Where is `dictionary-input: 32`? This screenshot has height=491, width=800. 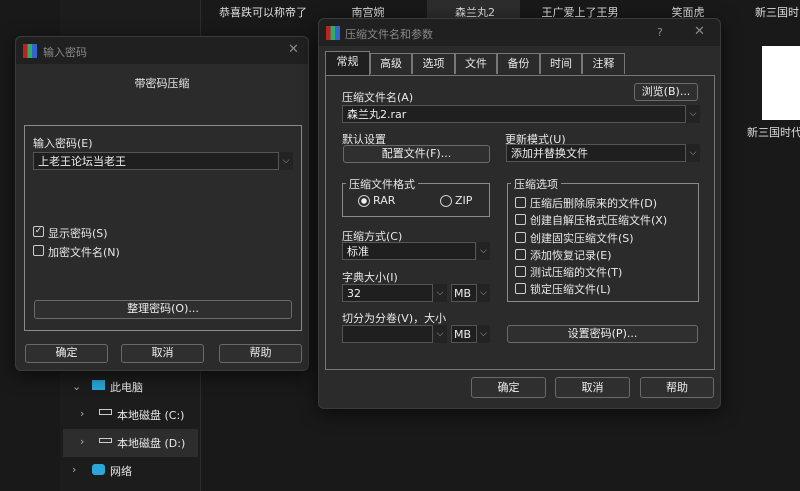
dictionary-input: 32 is located at coordinates (387, 293).